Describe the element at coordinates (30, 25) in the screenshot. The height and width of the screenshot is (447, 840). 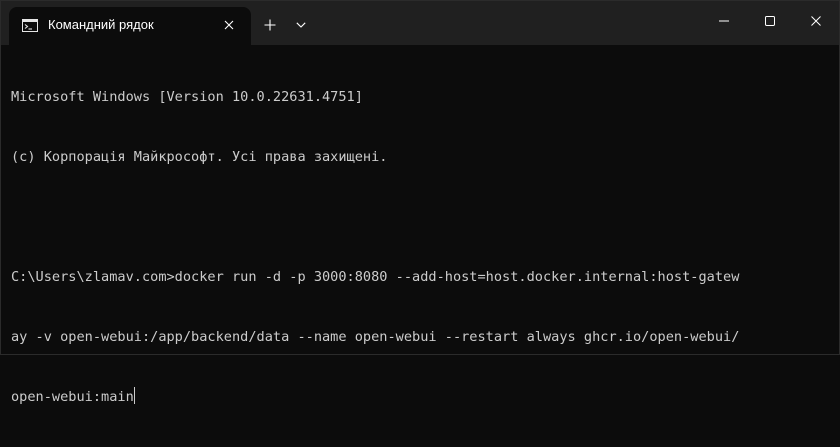
I see `cmd-icon` at that location.